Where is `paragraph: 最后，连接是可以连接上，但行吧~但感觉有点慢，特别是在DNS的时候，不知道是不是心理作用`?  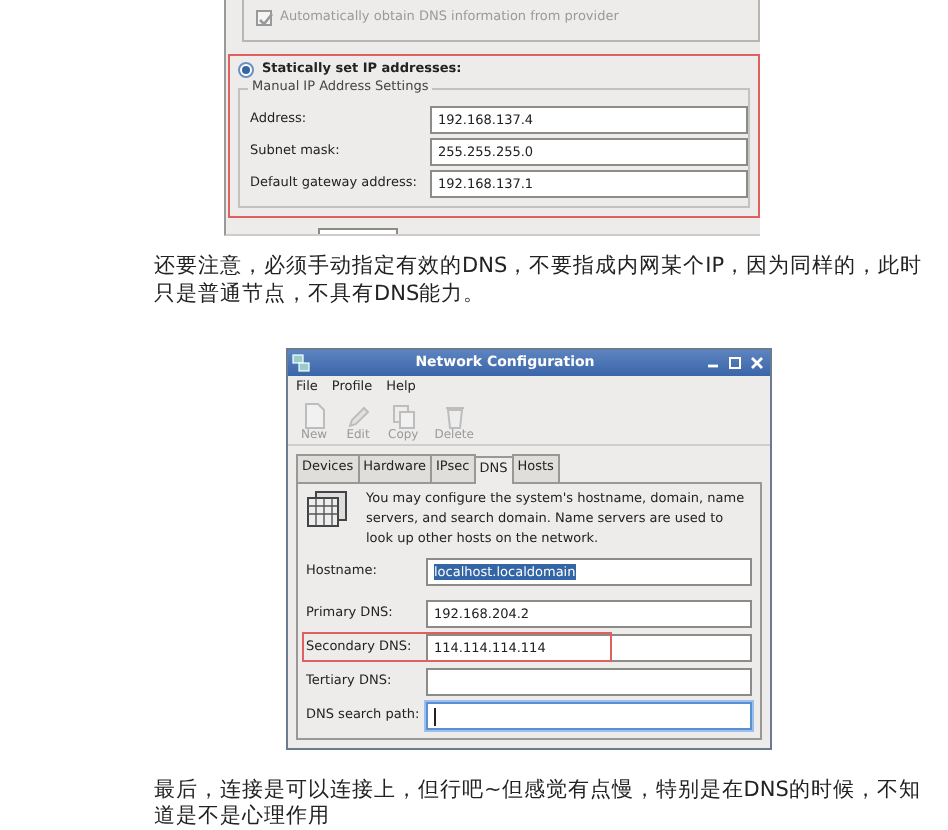
paragraph: 最后，连接是可以连接上，但行吧~但感觉有点慢，特别是在DNS的时候，不知道是不是心理作用 is located at coordinates (538, 804).